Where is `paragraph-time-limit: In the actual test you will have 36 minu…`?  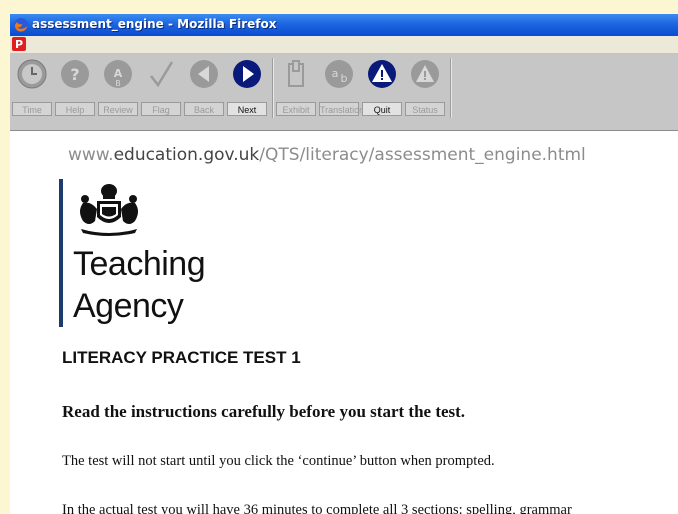 paragraph-time-limit: In the actual test you will have 36 minu… is located at coordinates (317, 508).